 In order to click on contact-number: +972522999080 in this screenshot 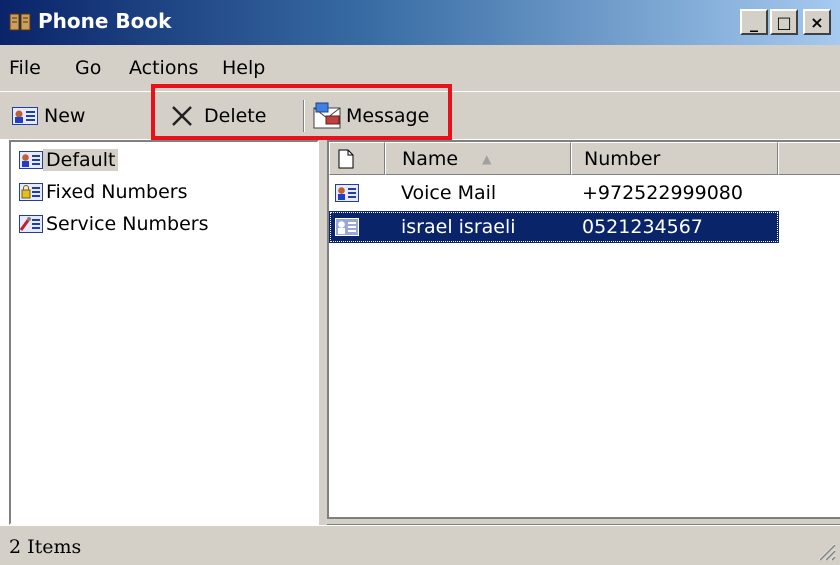, I will do `click(662, 193)`.